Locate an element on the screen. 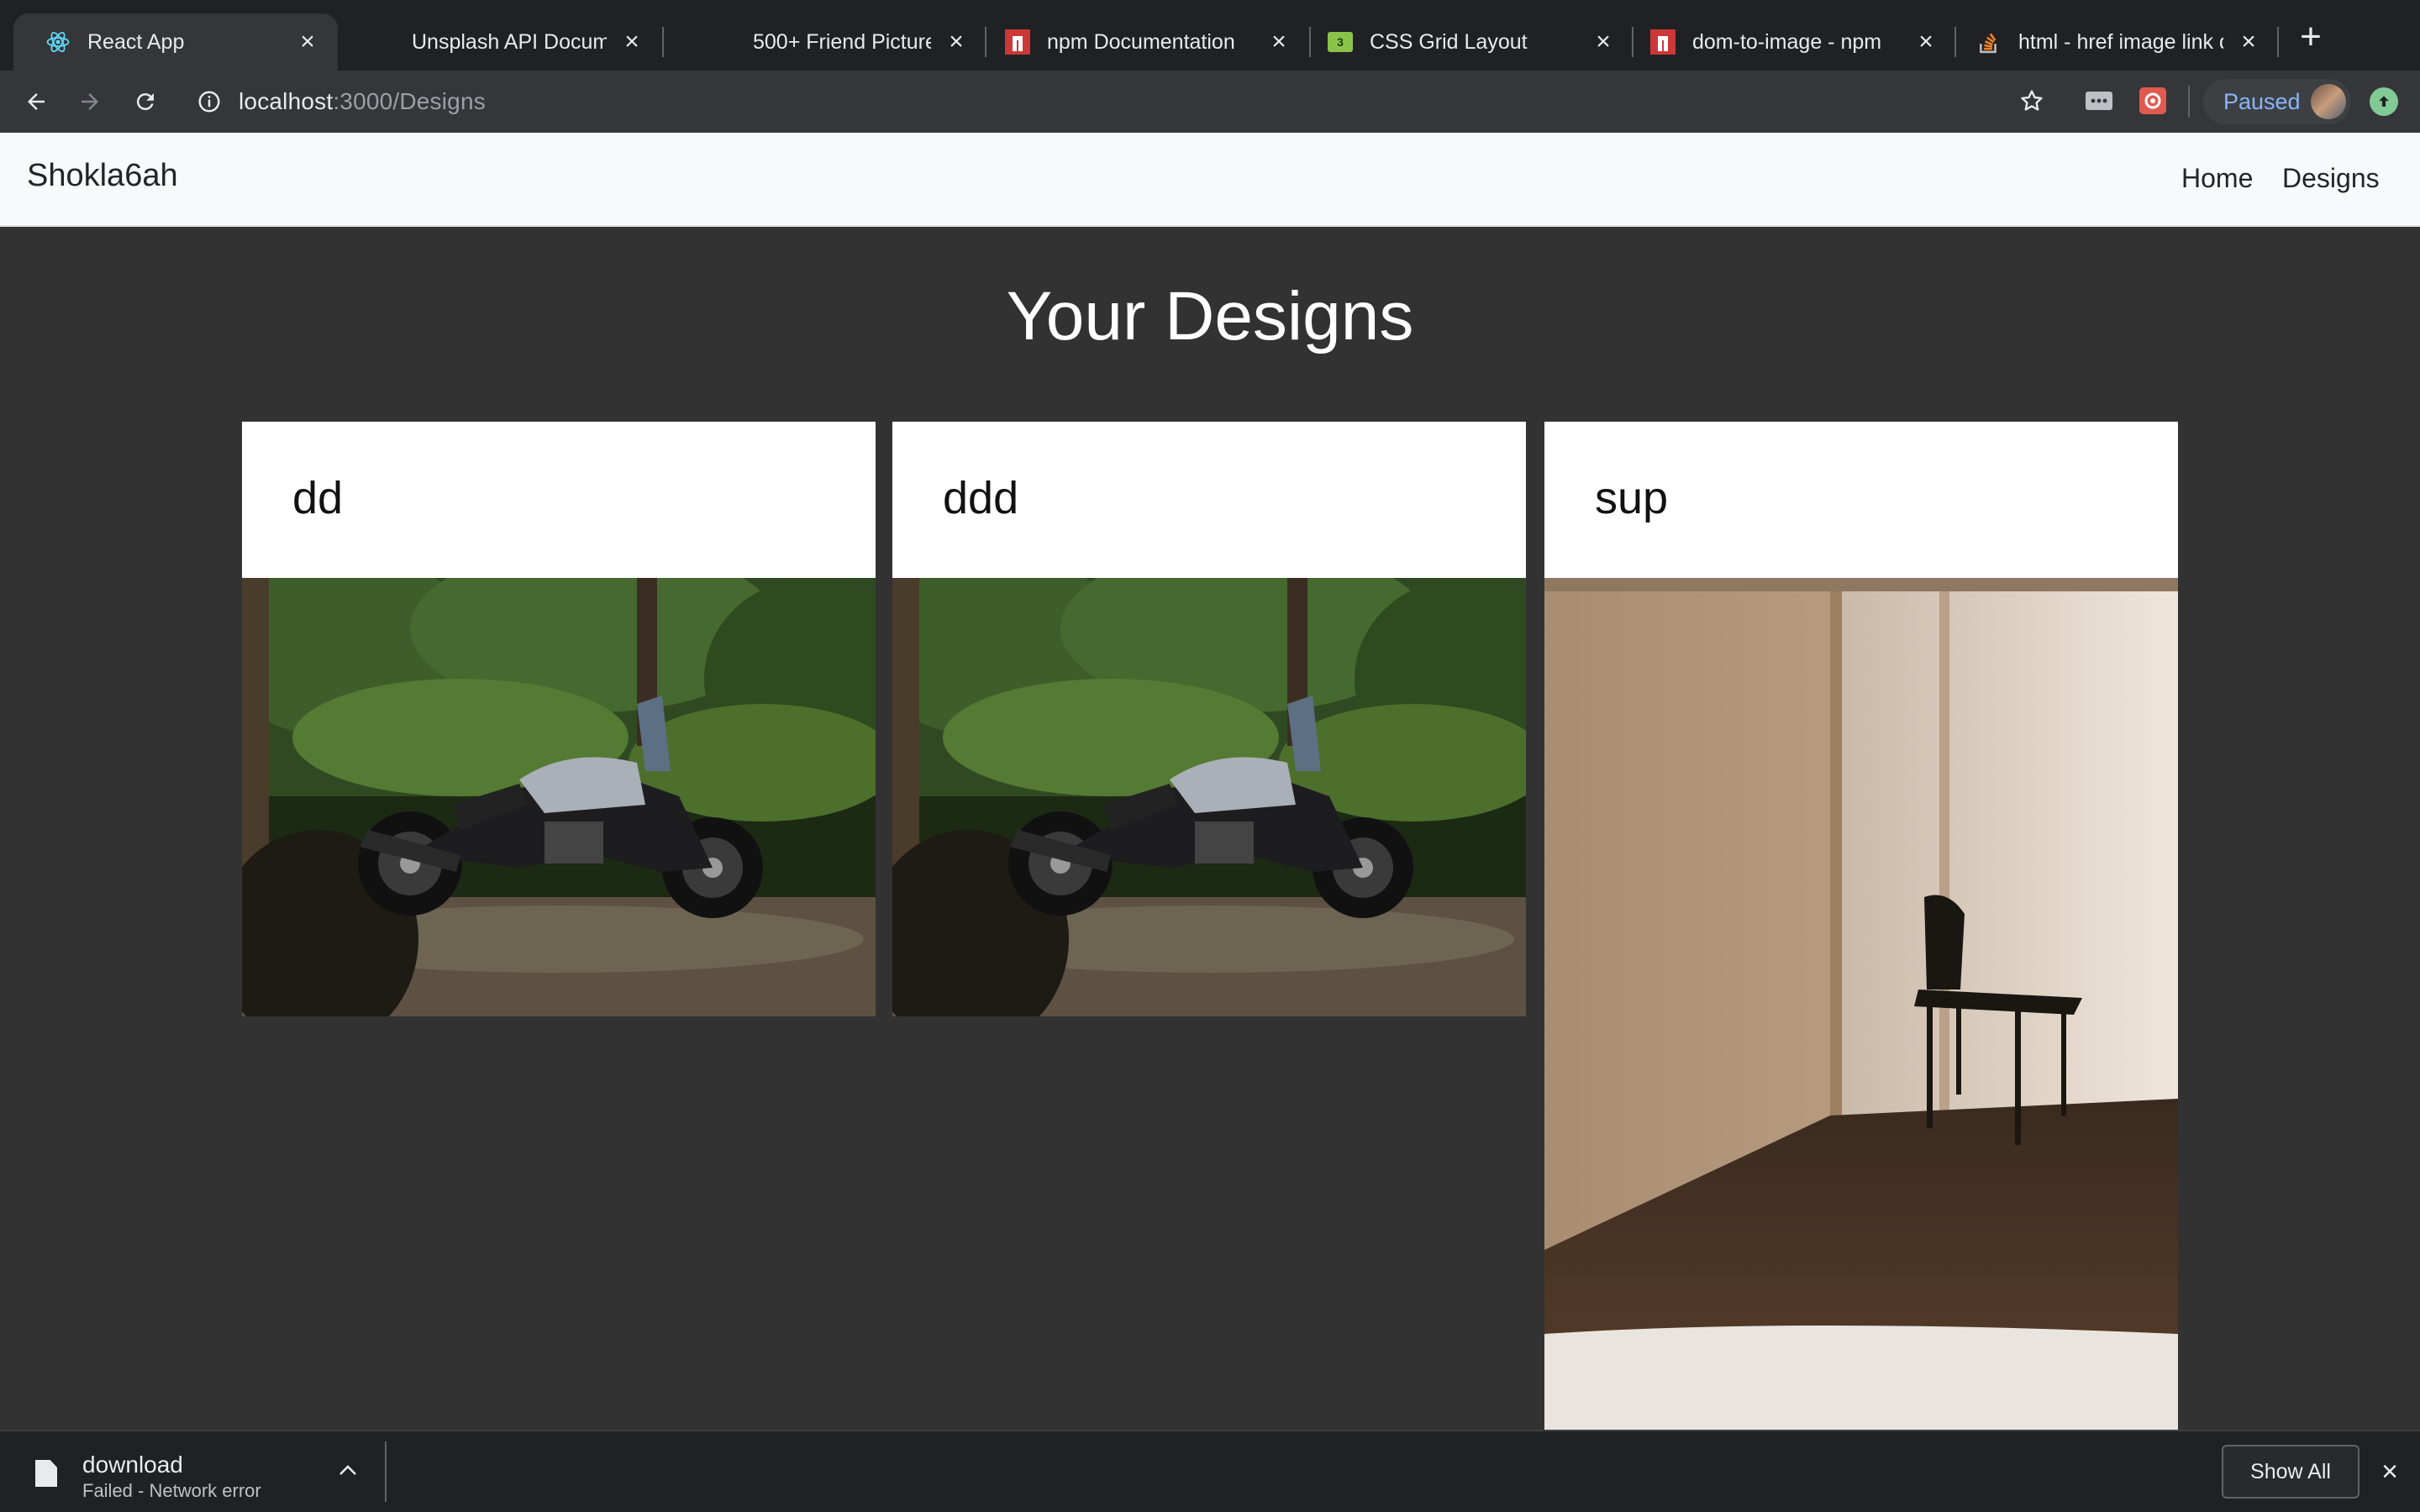  download-filename: download is located at coordinates (132, 1465).